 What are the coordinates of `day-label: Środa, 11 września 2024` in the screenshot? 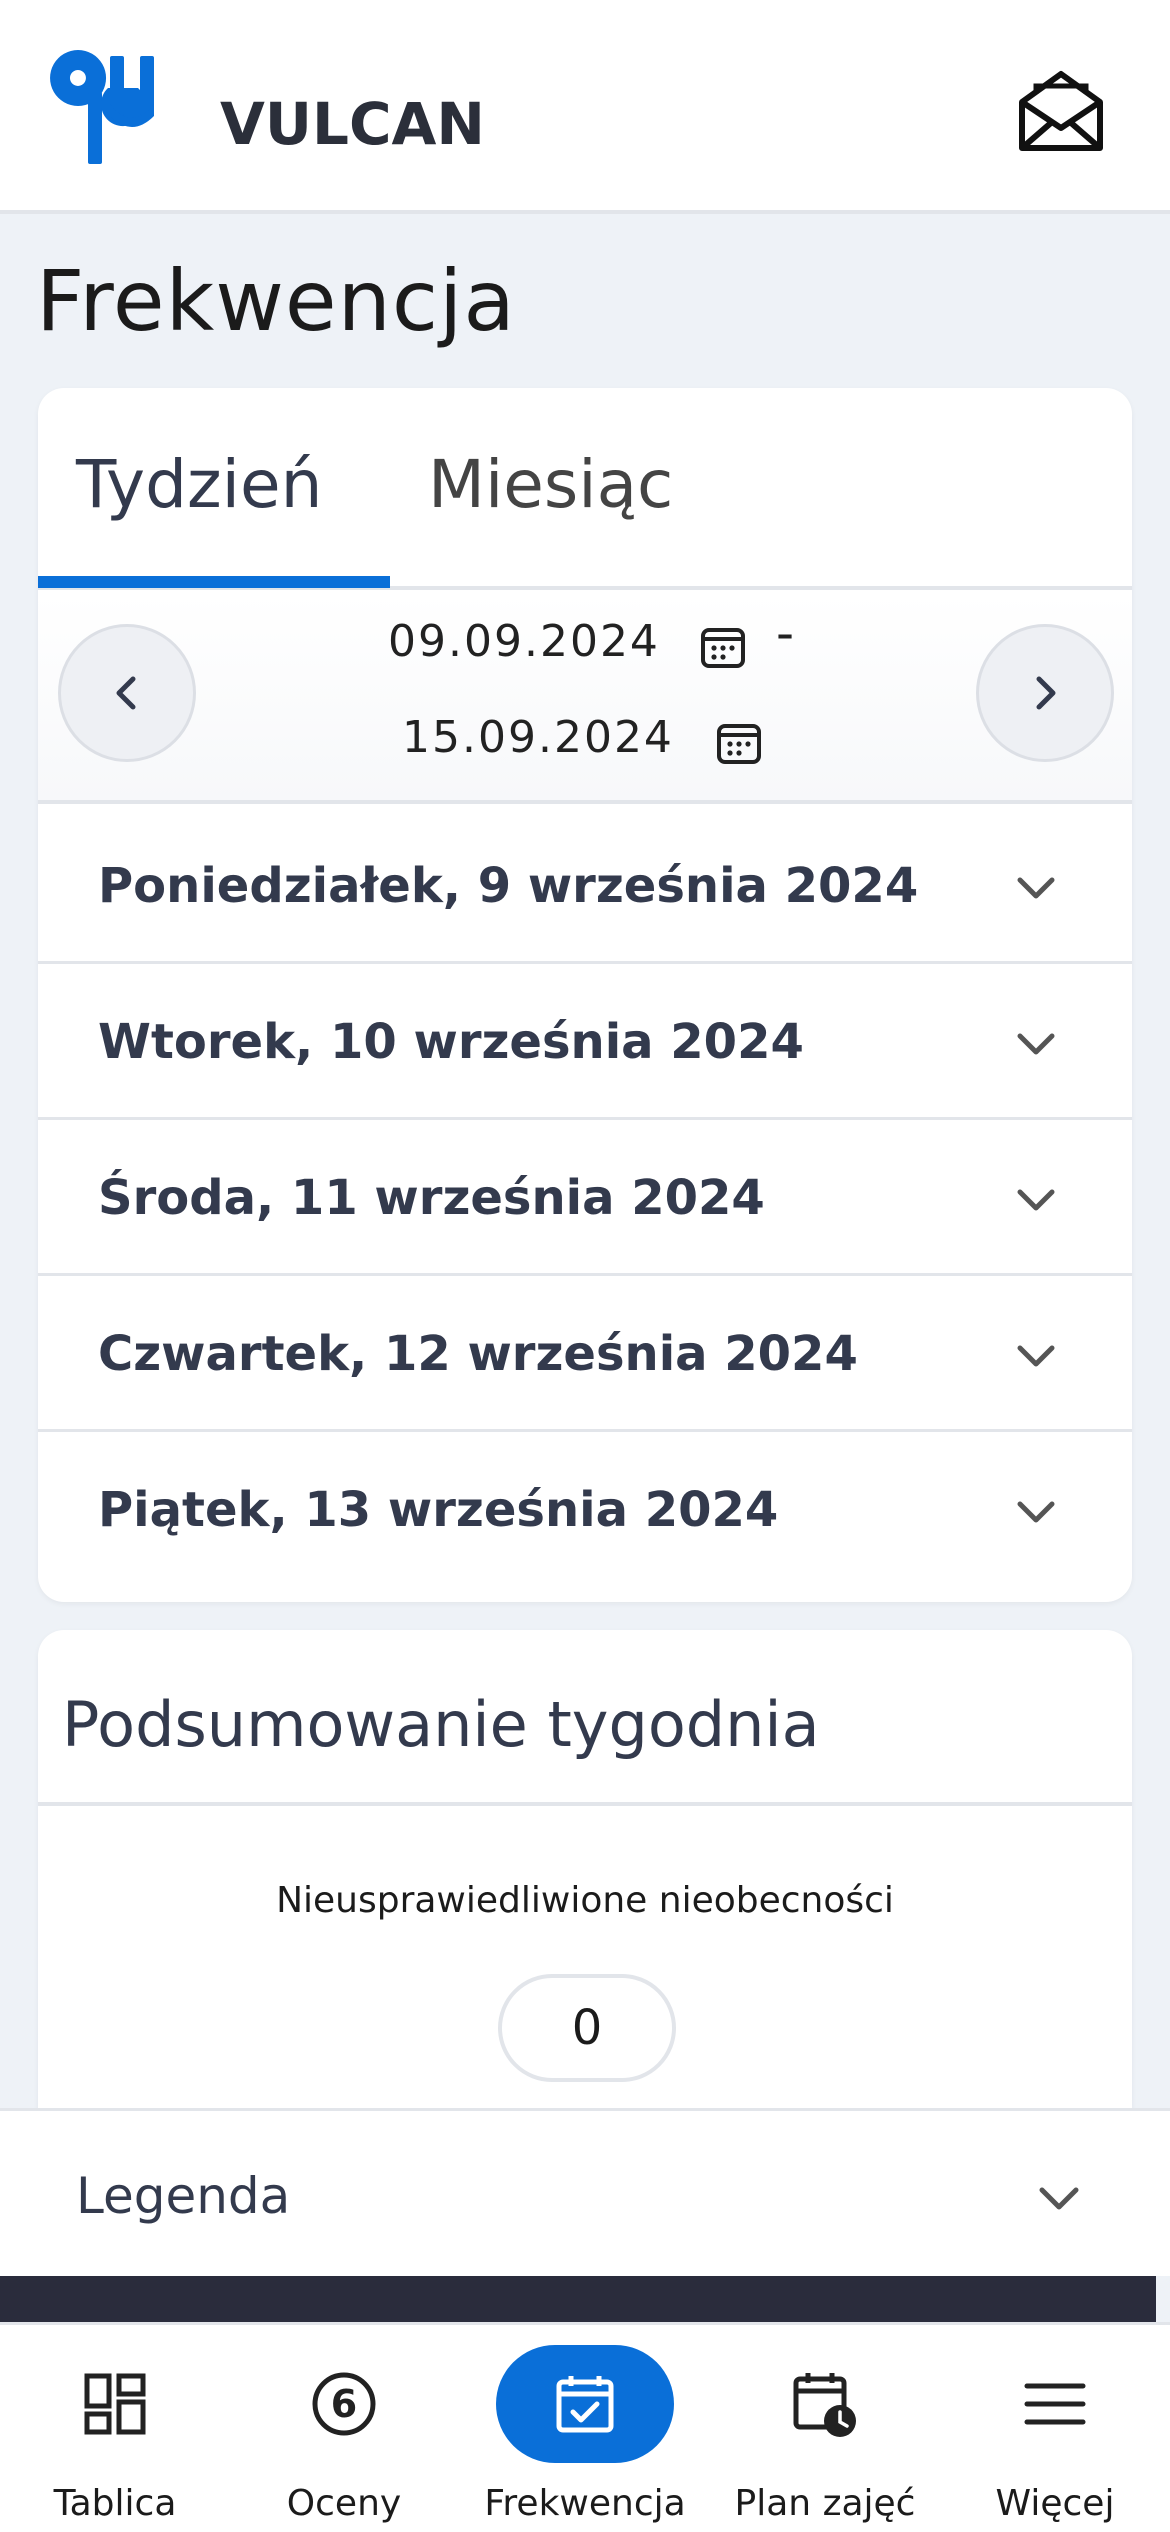 It's located at (431, 1198).